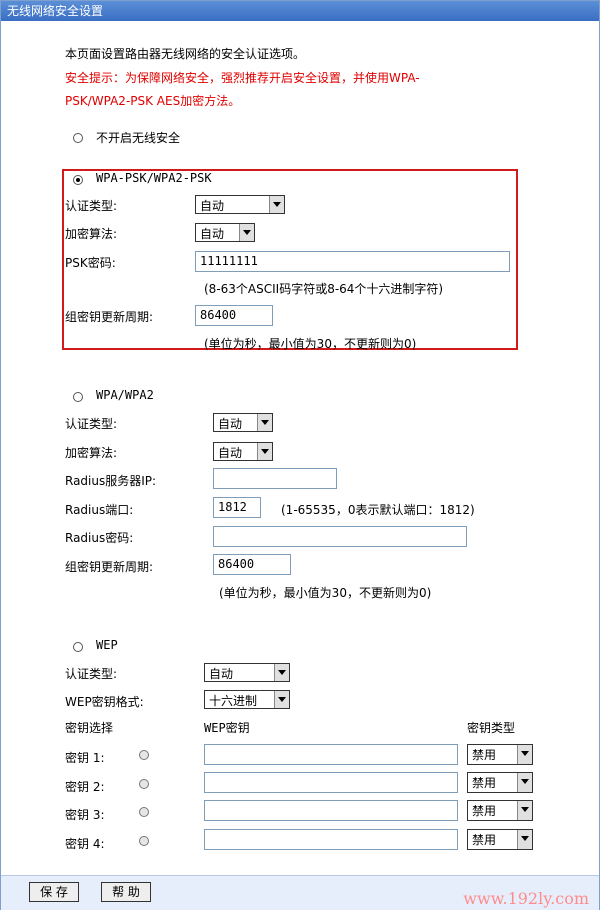 The width and height of the screenshot is (600, 910). Describe the element at coordinates (78, 397) in the screenshot. I see `wpa-radio` at that location.